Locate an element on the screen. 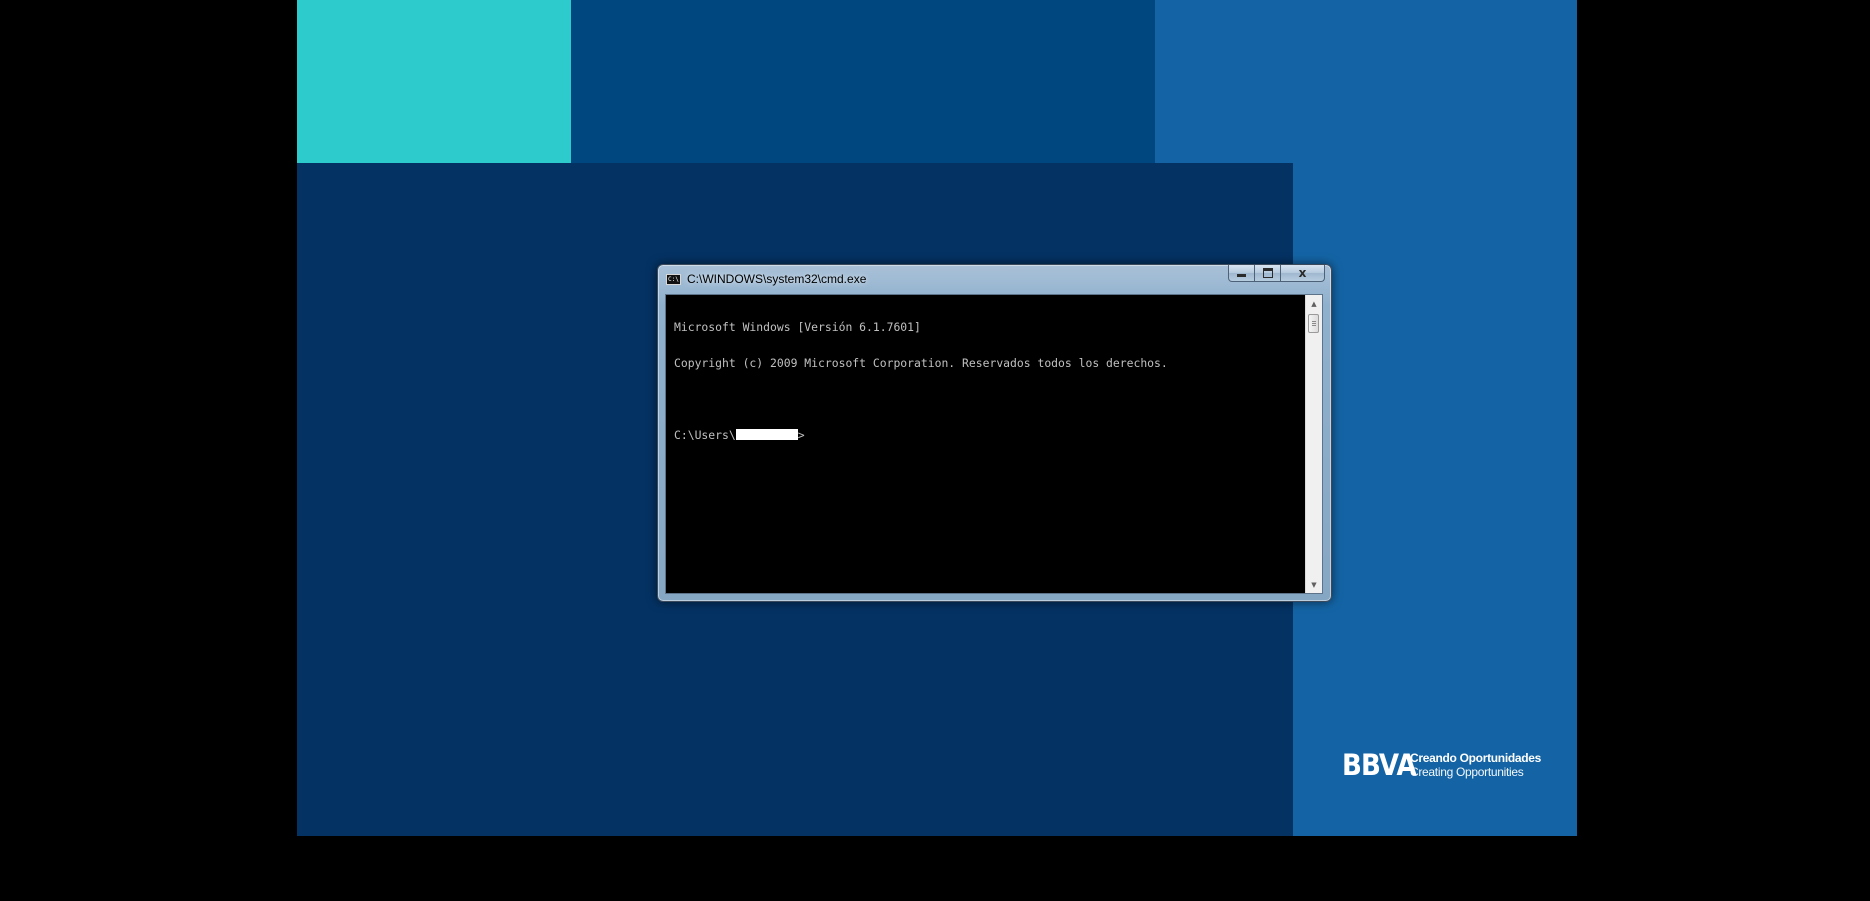 This screenshot has height=901, width=1870. console-app-icon: C:\ is located at coordinates (673, 279).